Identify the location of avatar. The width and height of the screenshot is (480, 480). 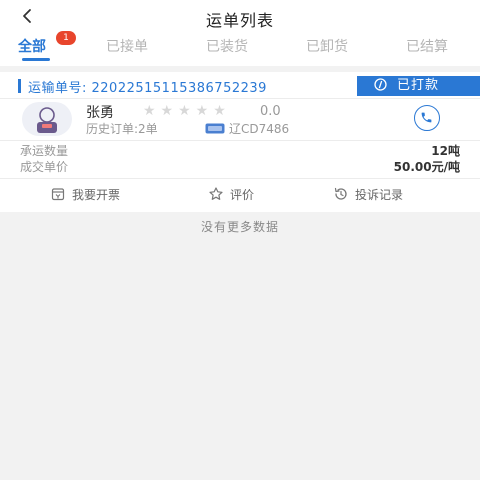
(47, 119).